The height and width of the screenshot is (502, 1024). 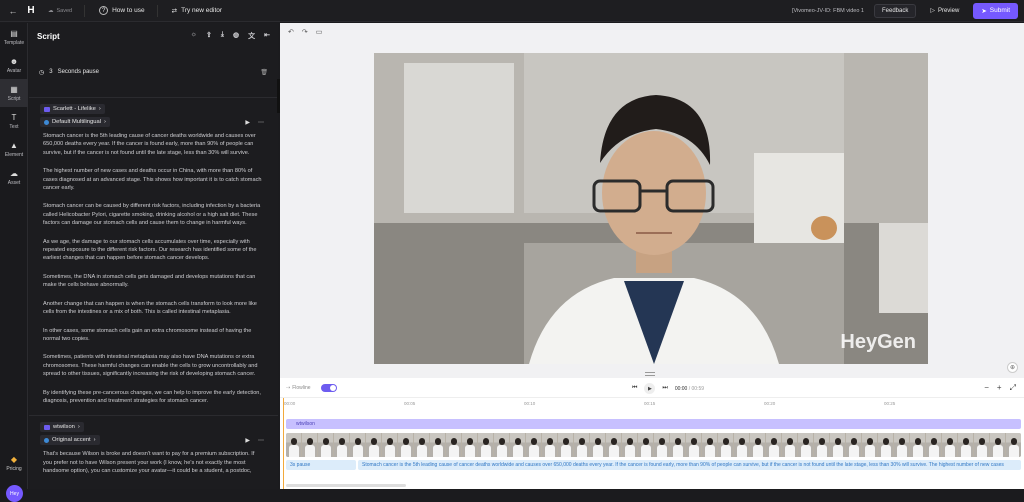 I want to click on avatar-track: wtwilson, so click(x=653, y=424).